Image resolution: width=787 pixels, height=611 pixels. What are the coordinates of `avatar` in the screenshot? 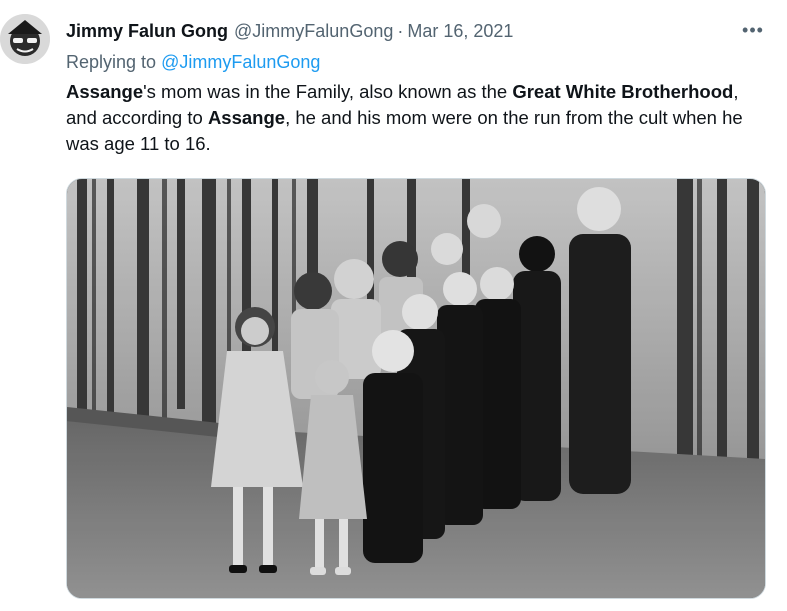 It's located at (25, 39).